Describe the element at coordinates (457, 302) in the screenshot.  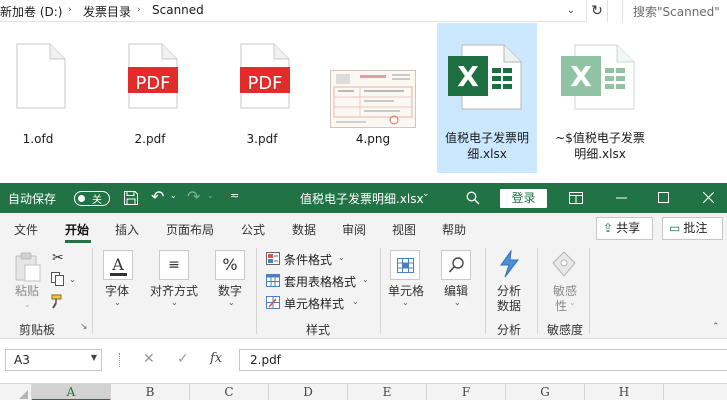
I see `editing-dropdown-icon: ⌄` at that location.